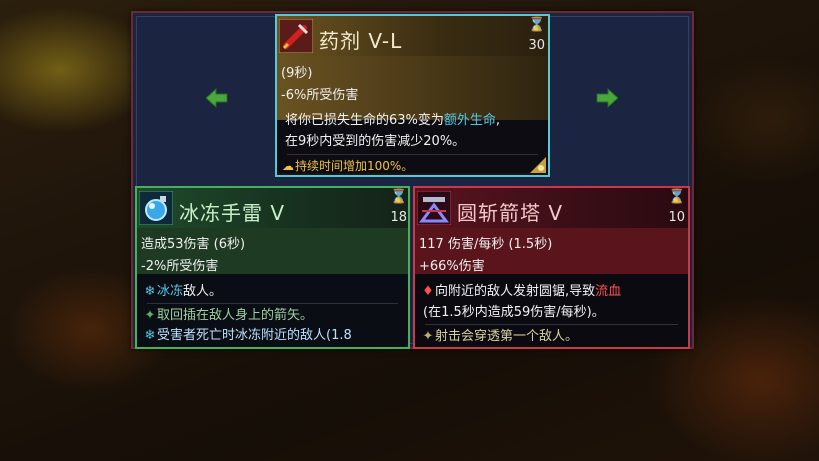 The height and width of the screenshot is (461, 819). Describe the element at coordinates (536, 45) in the screenshot. I see `potion-cooldown: 30` at that location.